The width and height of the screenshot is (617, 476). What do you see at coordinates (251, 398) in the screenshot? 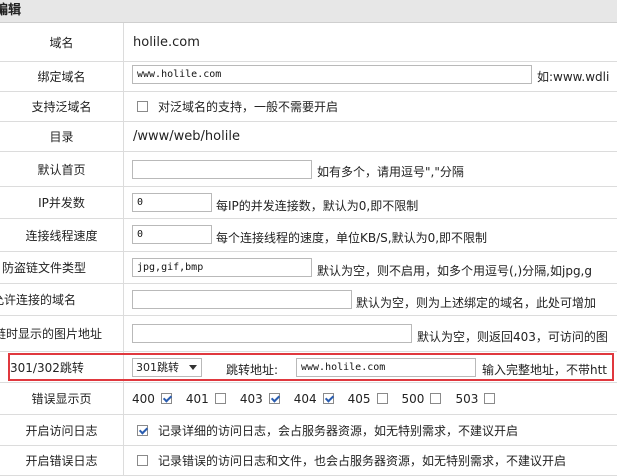
I see `error-code-label: 403` at bounding box center [251, 398].